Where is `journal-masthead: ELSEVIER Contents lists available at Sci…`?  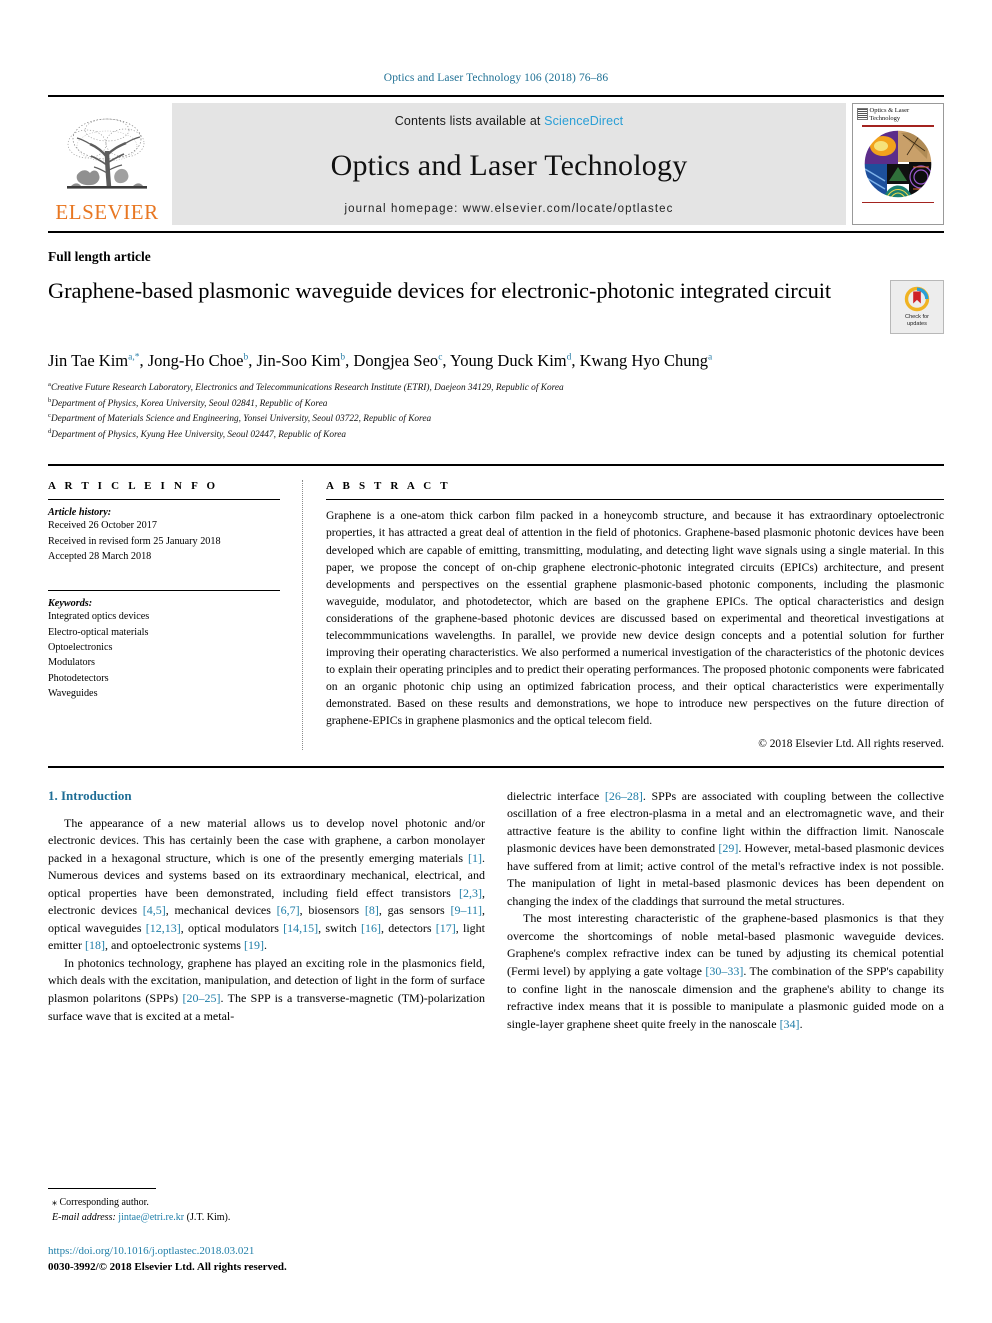
journal-masthead: ELSEVIER Contents lists available at Sci… is located at coordinates (496, 164).